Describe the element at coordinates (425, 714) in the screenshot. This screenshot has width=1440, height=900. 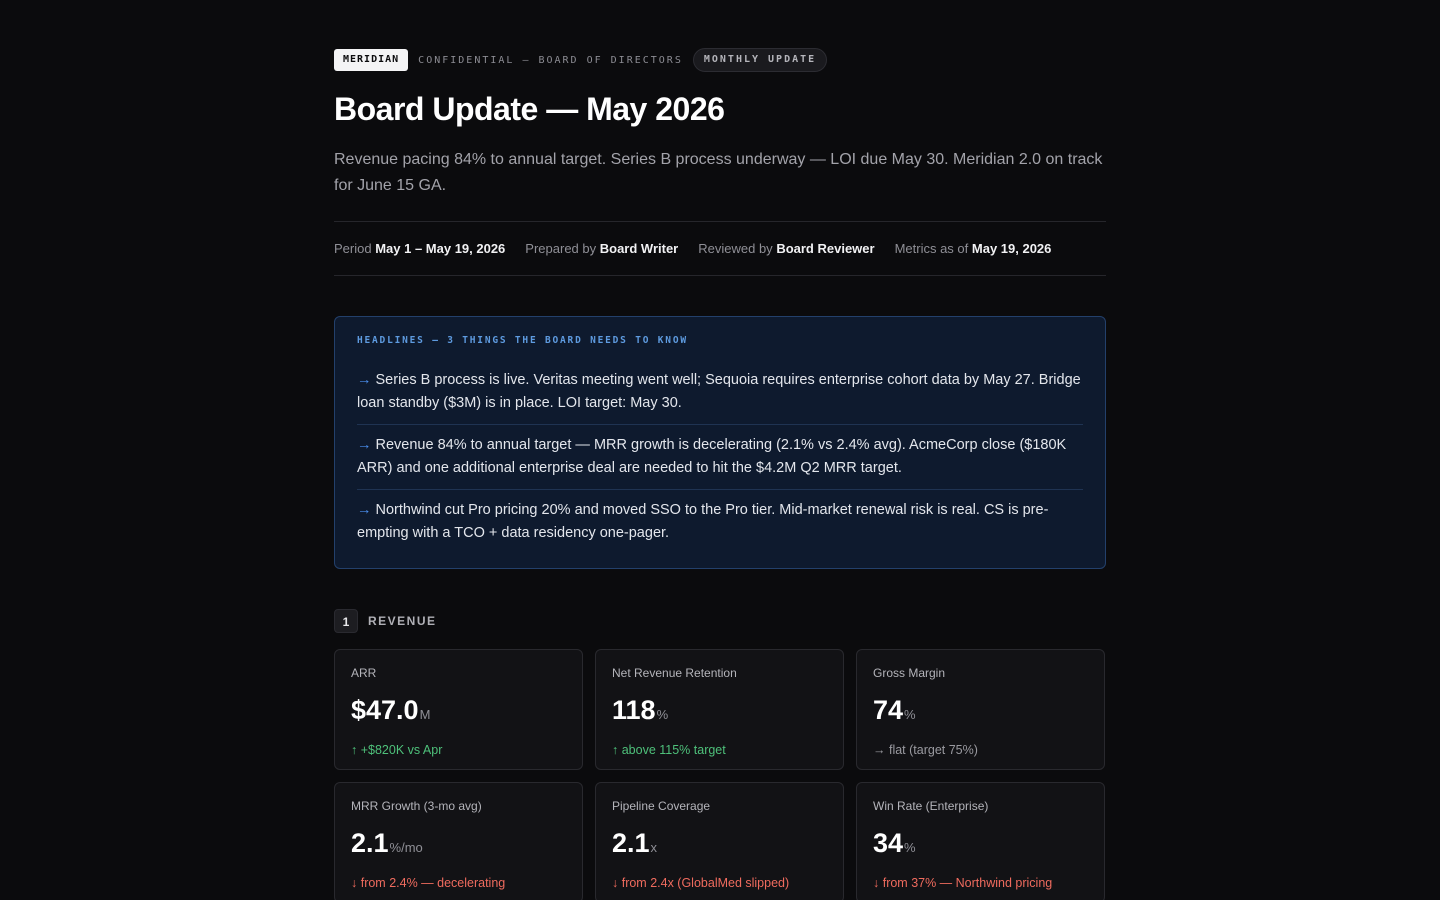
I see `metric-unit: M` at that location.